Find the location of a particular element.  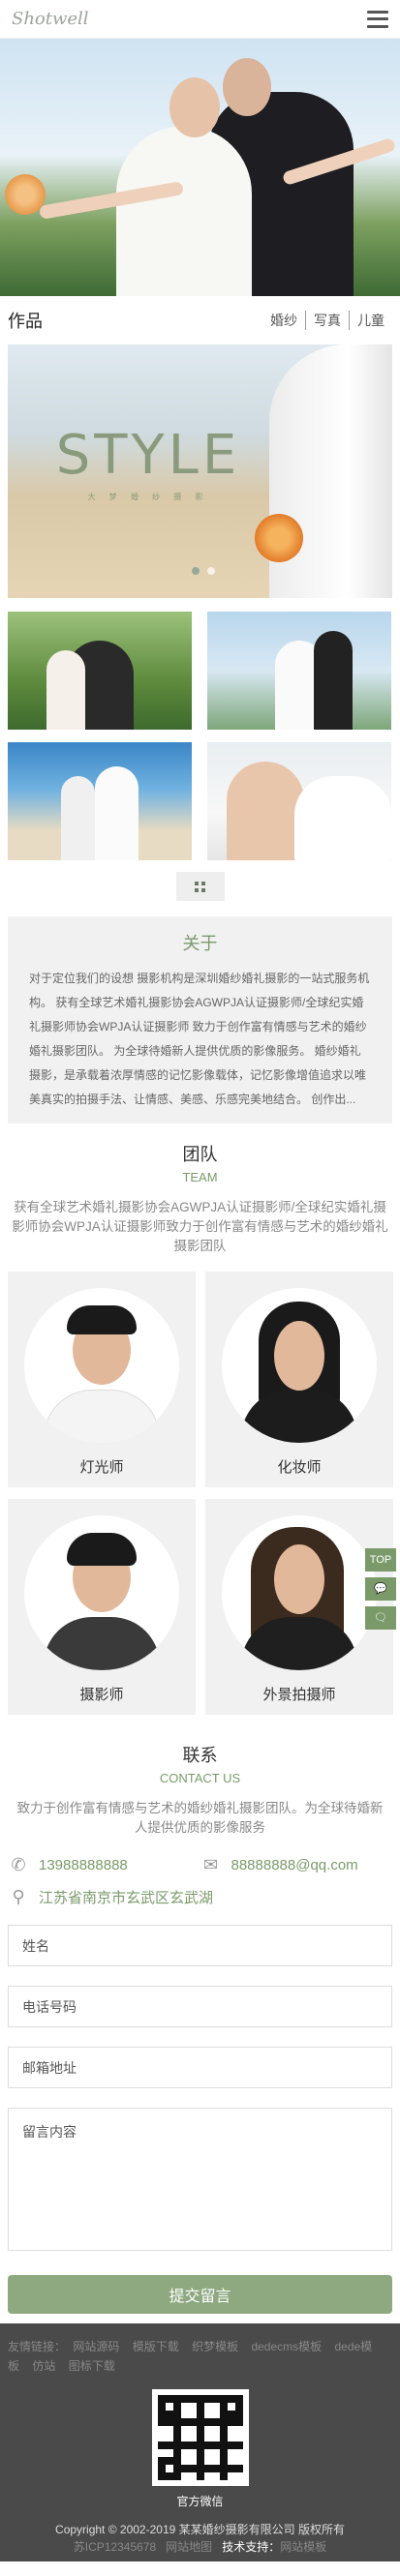

team-member-card: 摄影师 is located at coordinates (102, 1607).